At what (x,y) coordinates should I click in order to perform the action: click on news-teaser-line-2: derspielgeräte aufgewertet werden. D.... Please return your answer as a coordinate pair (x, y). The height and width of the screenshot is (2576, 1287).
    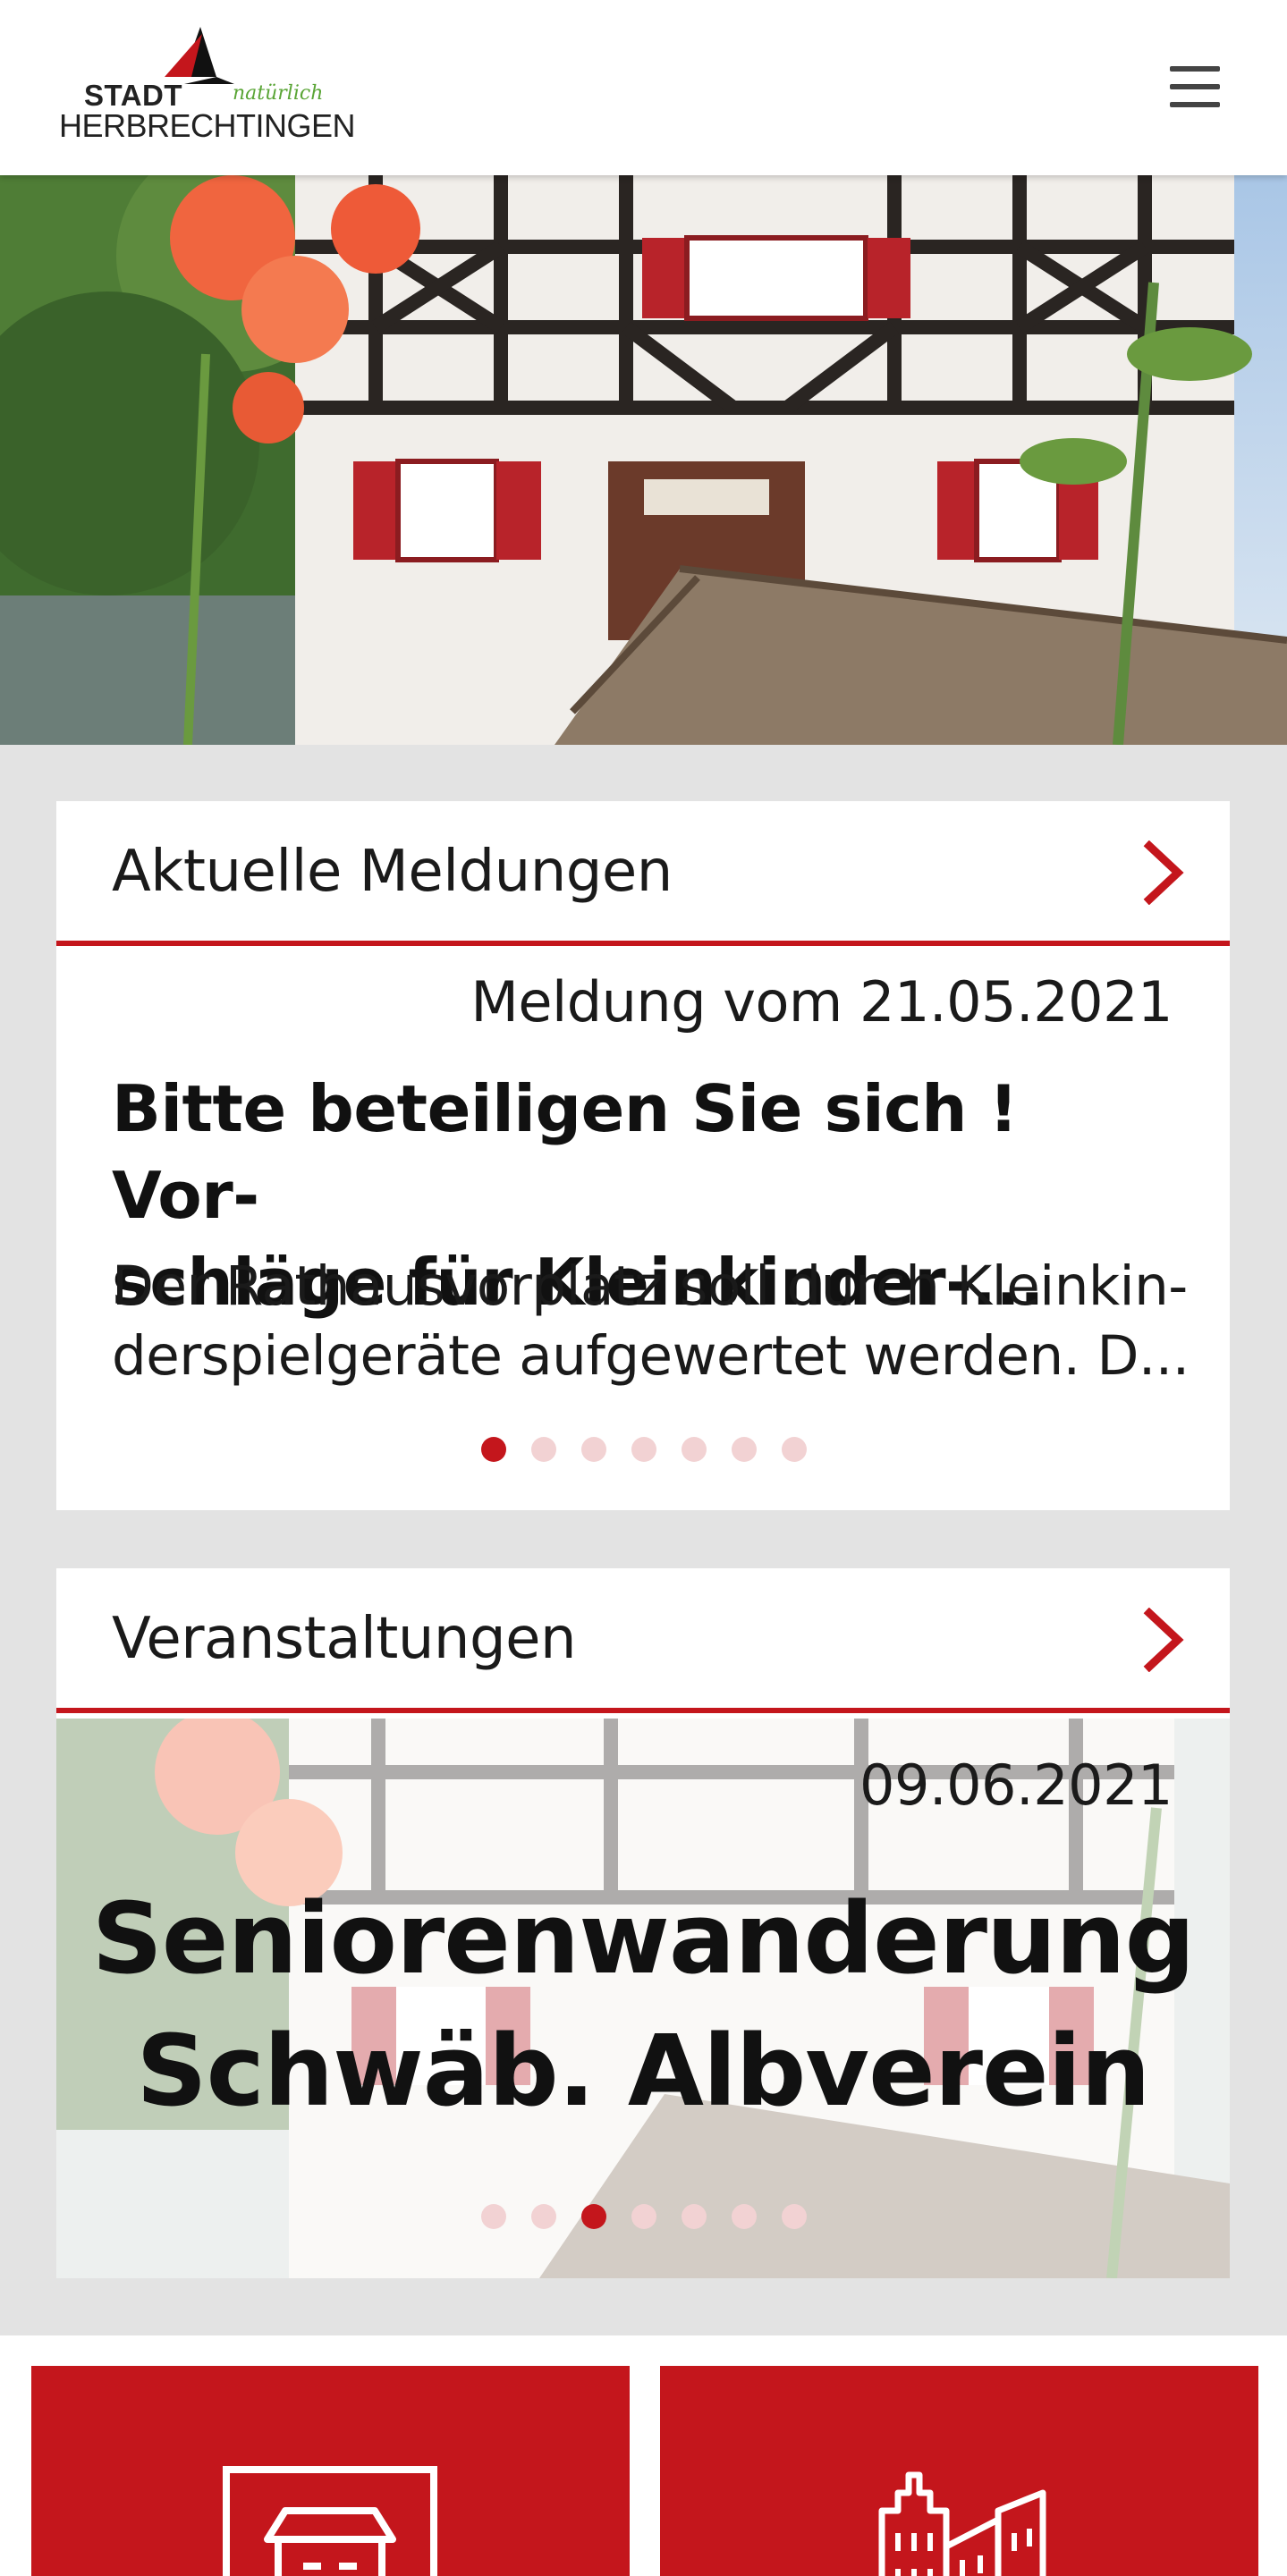
    Looking at the image, I should click on (651, 1356).